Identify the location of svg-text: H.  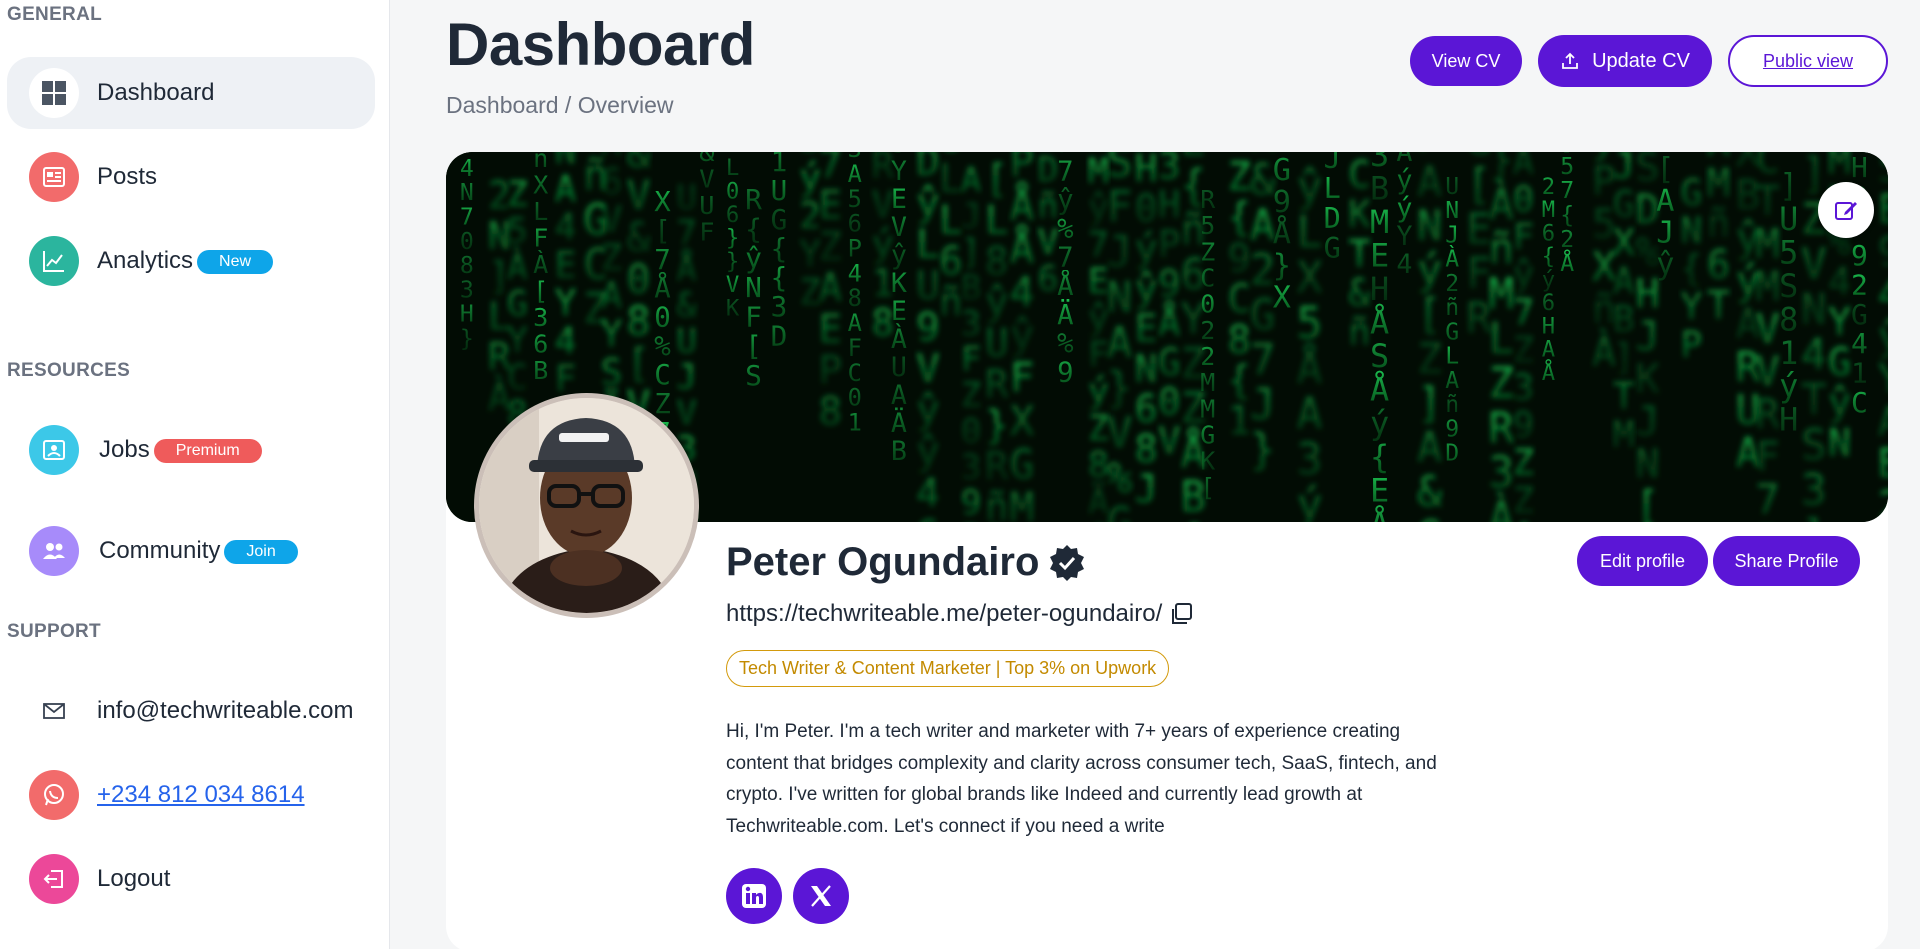
(1379, 289).